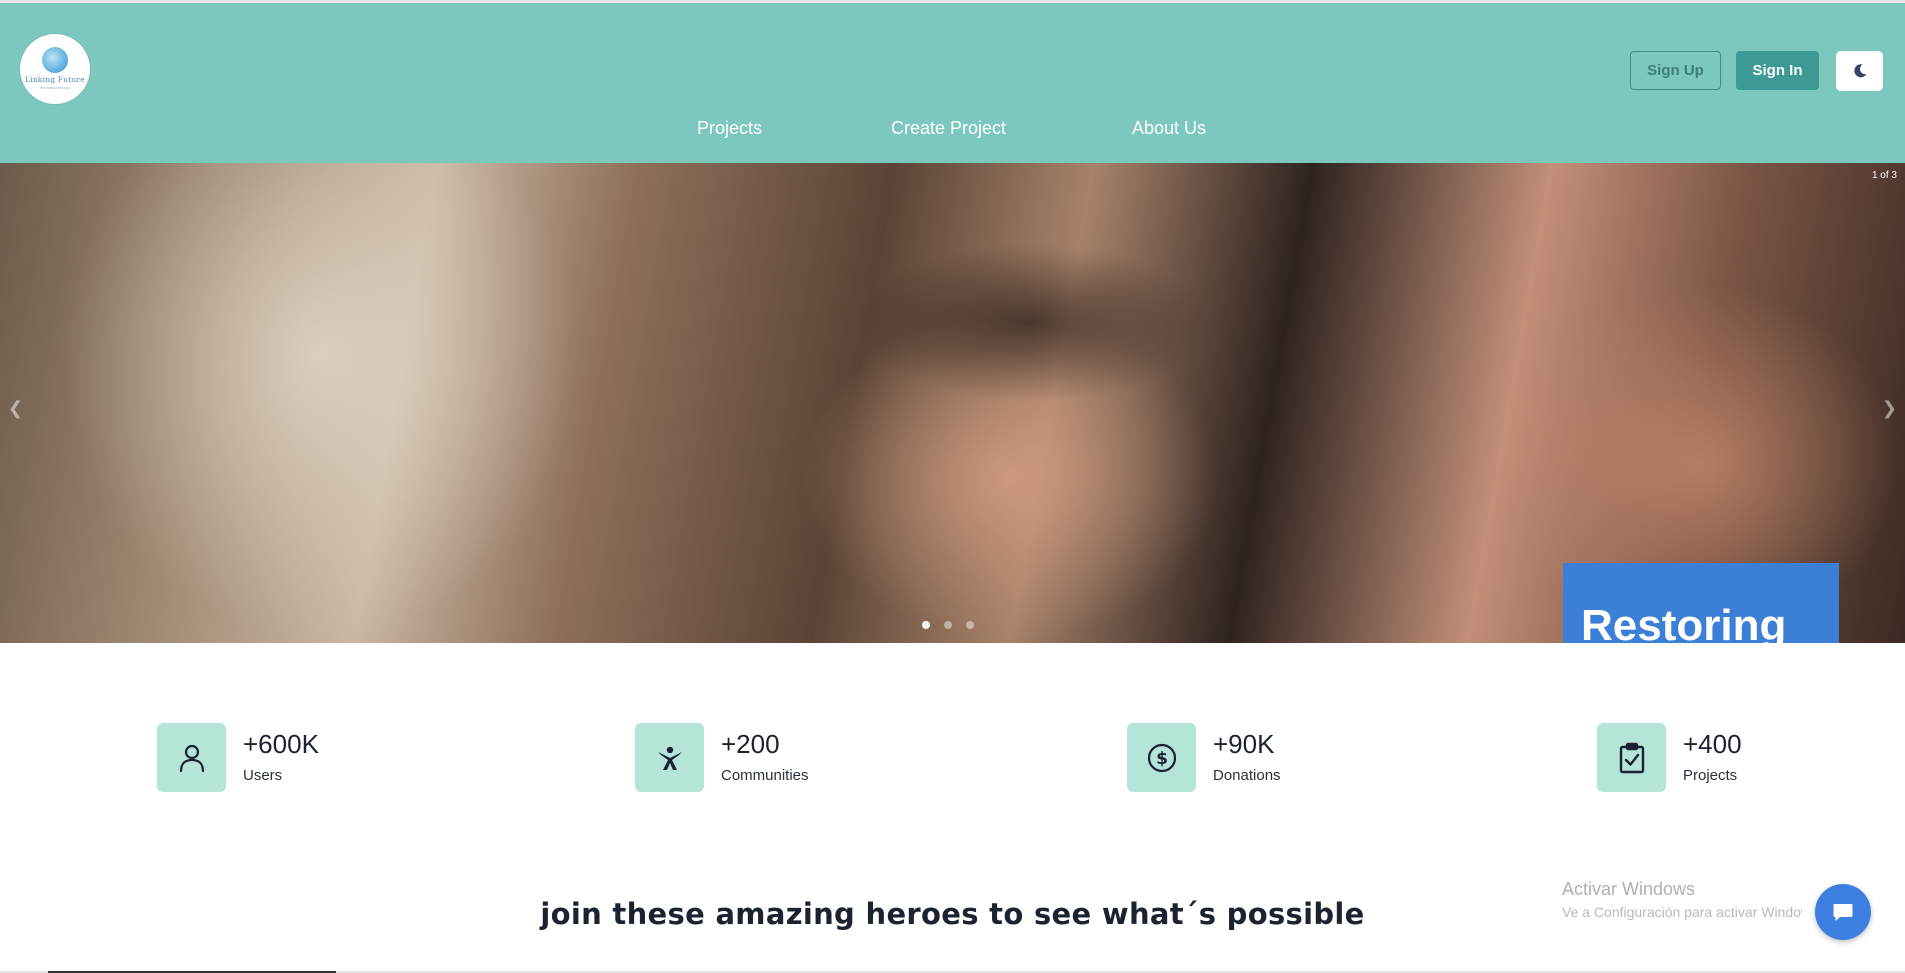  Describe the element at coordinates (1631, 757) in the screenshot. I see `clipboard-check-icon` at that location.